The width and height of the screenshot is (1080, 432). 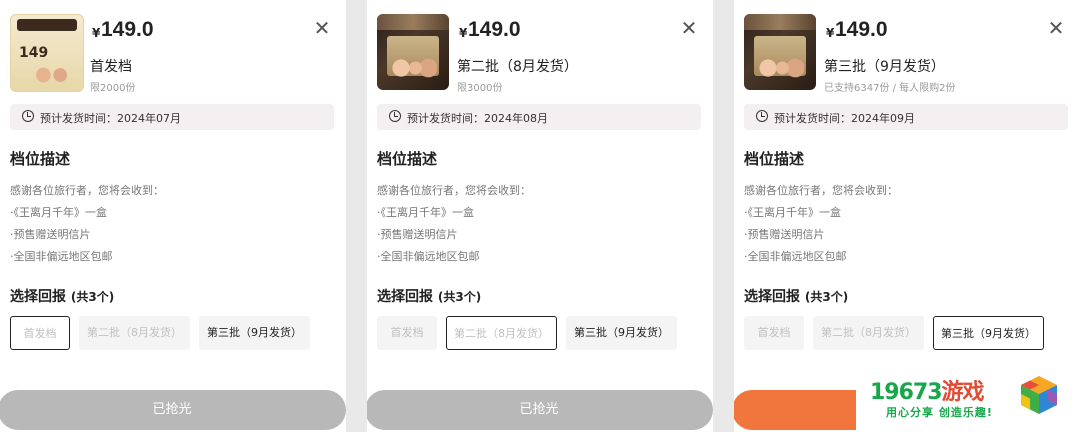 I want to click on tier-limit: 限2000份, so click(x=113, y=88).